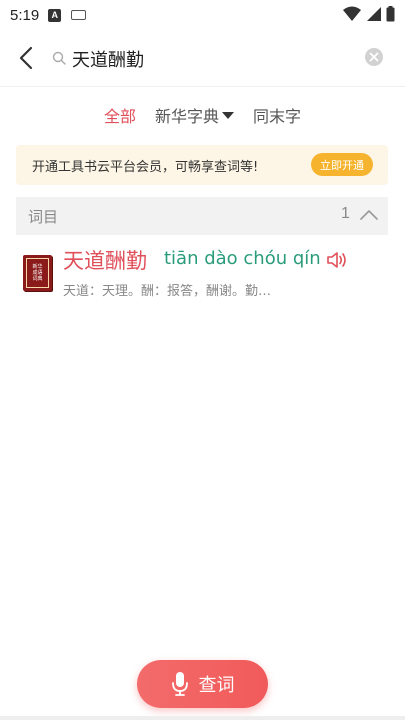 This screenshot has height=720, width=405. I want to click on microphone-icon, so click(179, 684).